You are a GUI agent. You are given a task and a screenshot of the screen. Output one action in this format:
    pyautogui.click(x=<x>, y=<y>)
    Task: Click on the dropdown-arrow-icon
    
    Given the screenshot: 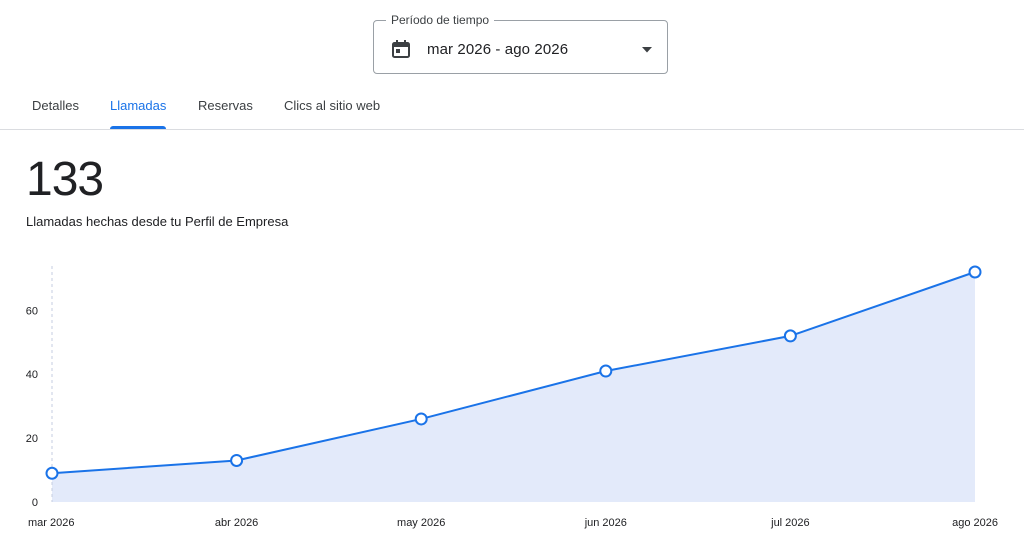 What is the action you would take?
    pyautogui.click(x=647, y=50)
    